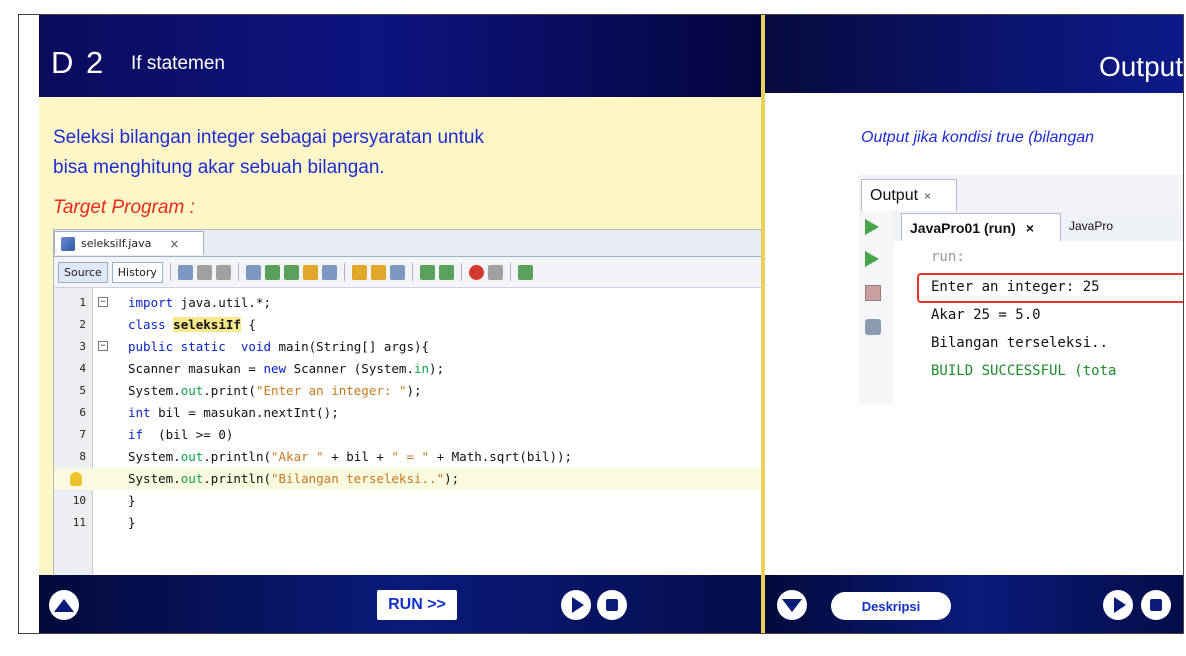  Describe the element at coordinates (116, 243) in the screenshot. I see `file-tab-label: seleksiIf.java` at that location.